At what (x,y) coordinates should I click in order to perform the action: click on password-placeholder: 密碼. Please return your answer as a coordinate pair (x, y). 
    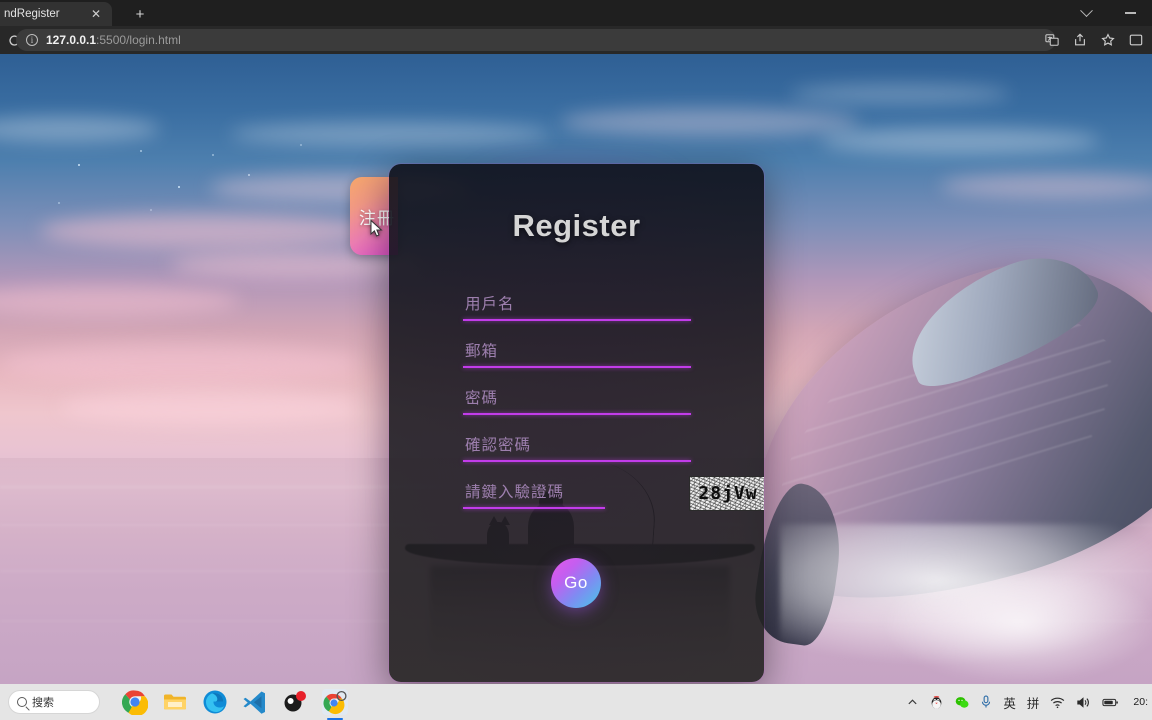
    Looking at the image, I should click on (482, 398).